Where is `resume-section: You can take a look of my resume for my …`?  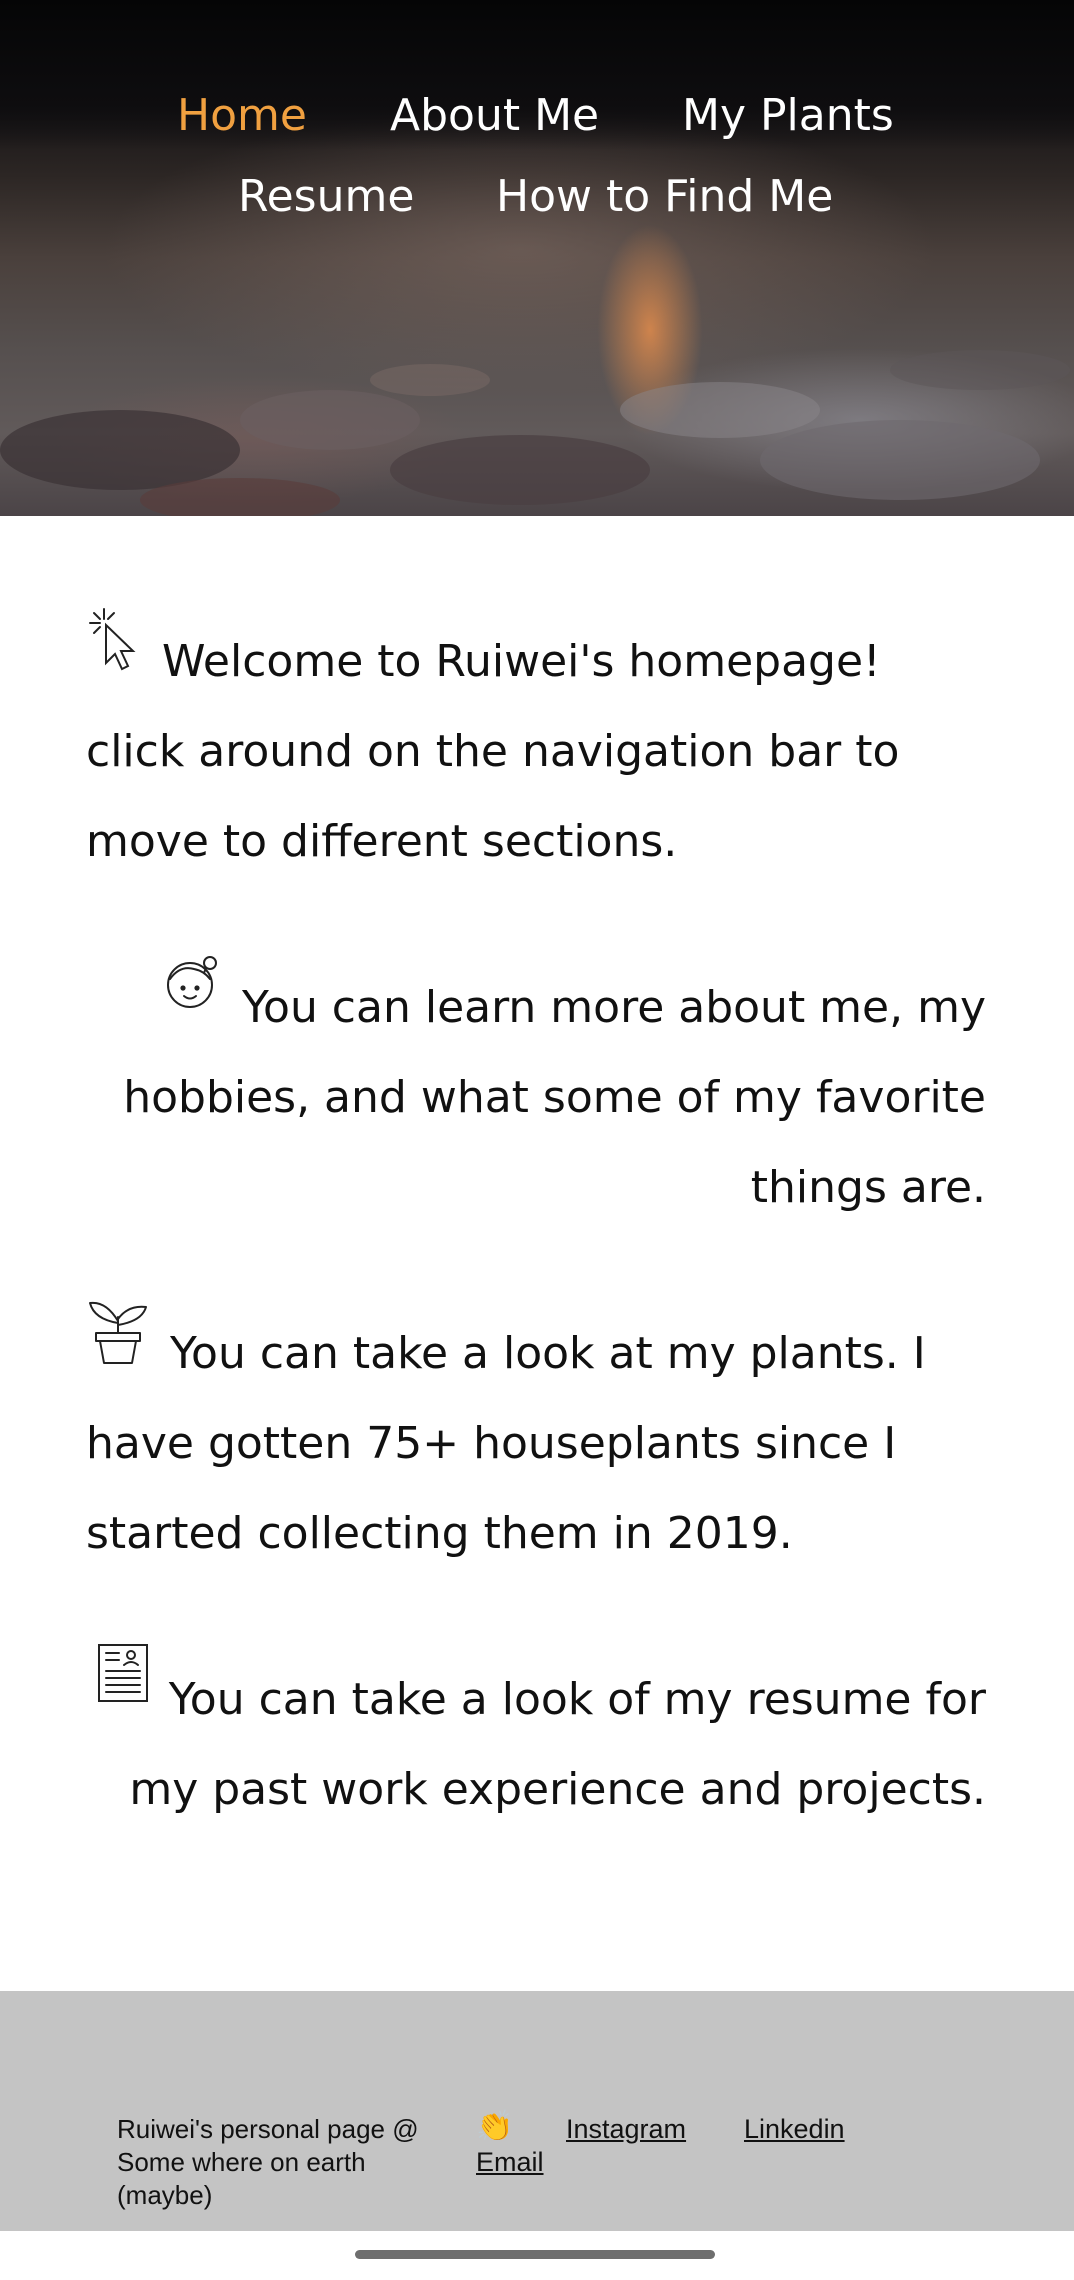
resume-section: You can take a look of my resume for my … is located at coordinates (536, 1739).